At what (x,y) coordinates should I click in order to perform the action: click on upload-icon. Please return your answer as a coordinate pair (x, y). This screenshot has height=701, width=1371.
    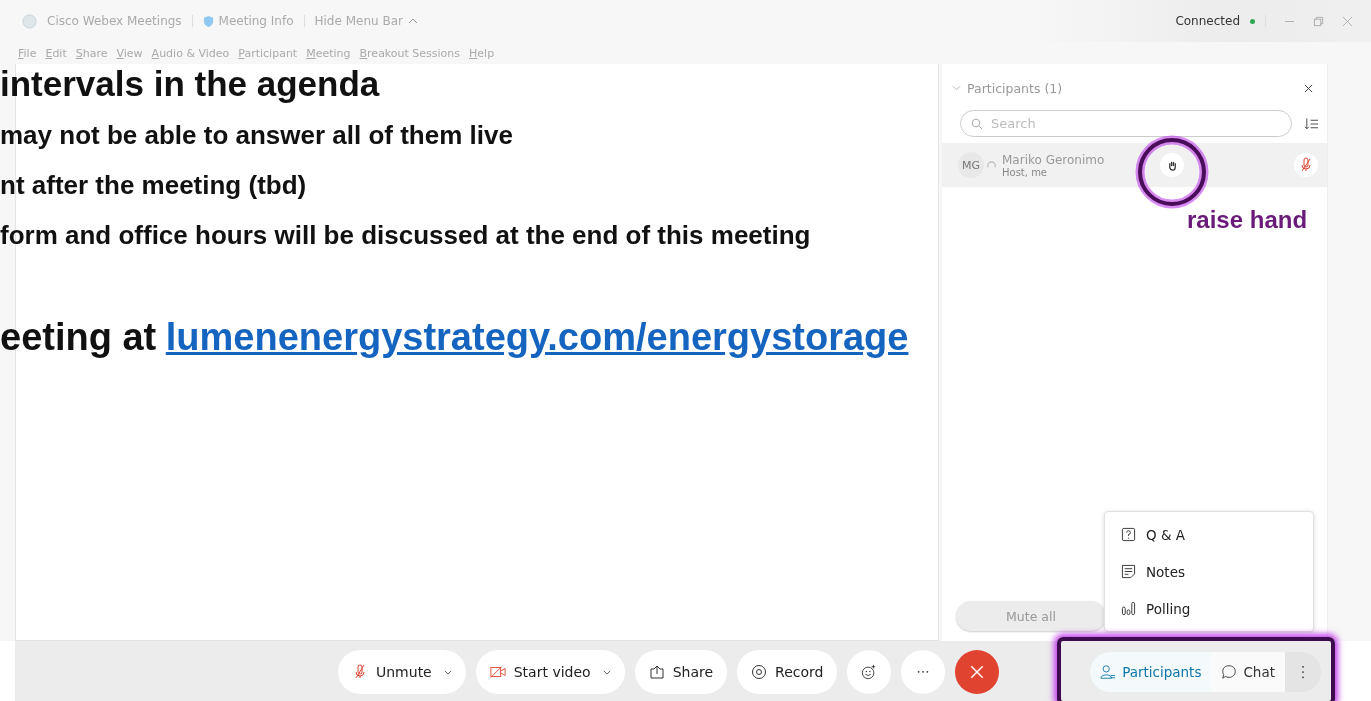
    Looking at the image, I should click on (656, 672).